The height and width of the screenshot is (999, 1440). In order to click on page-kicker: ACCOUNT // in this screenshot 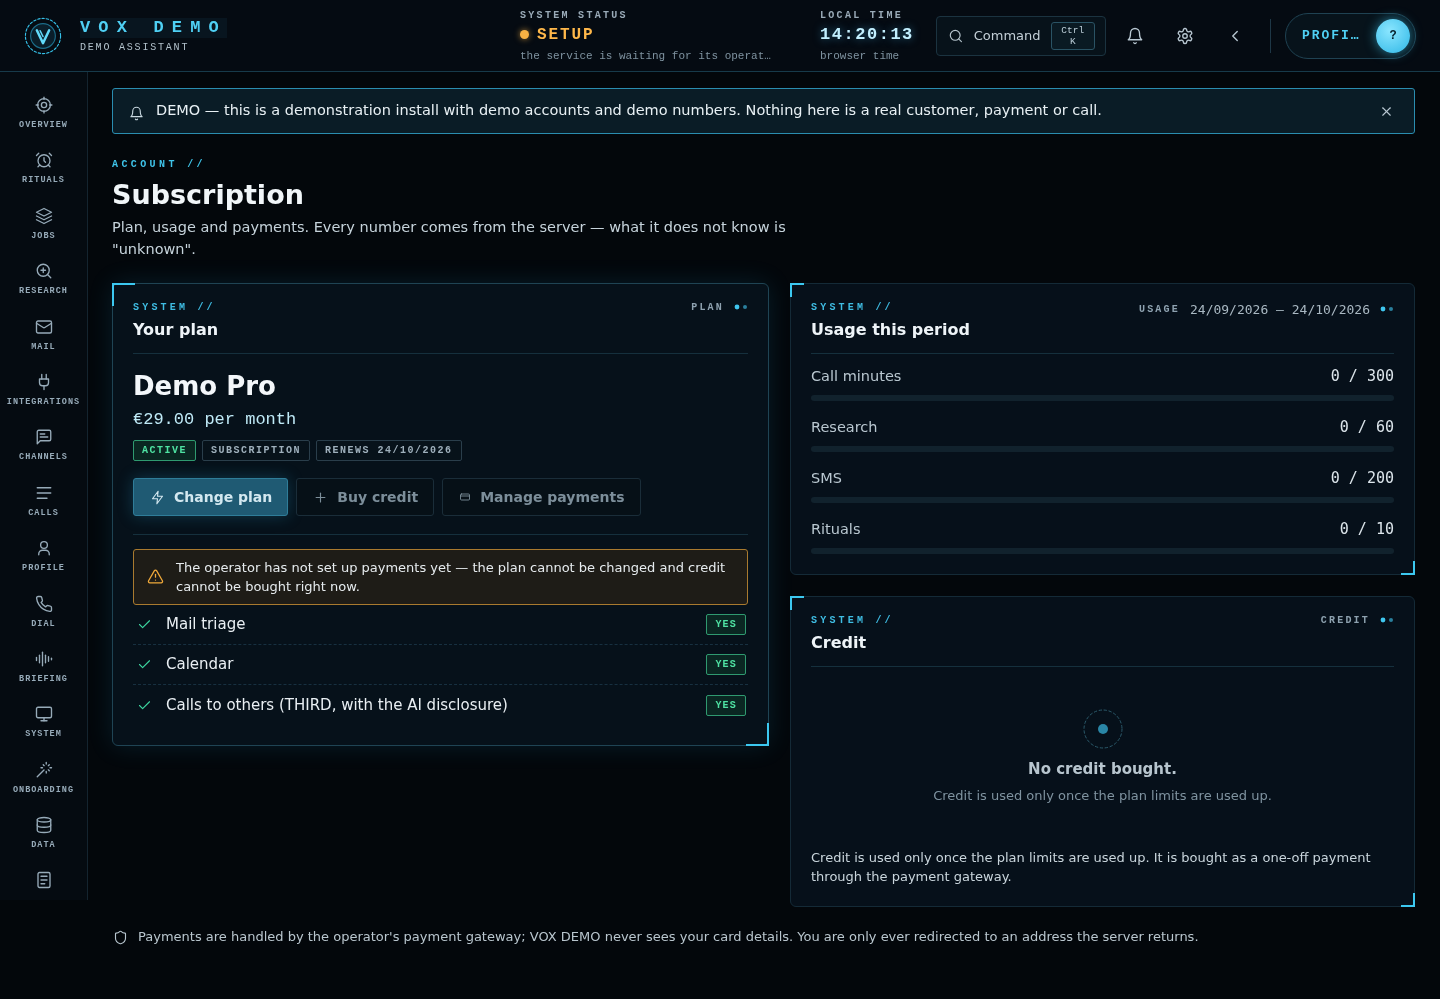, I will do `click(159, 165)`.